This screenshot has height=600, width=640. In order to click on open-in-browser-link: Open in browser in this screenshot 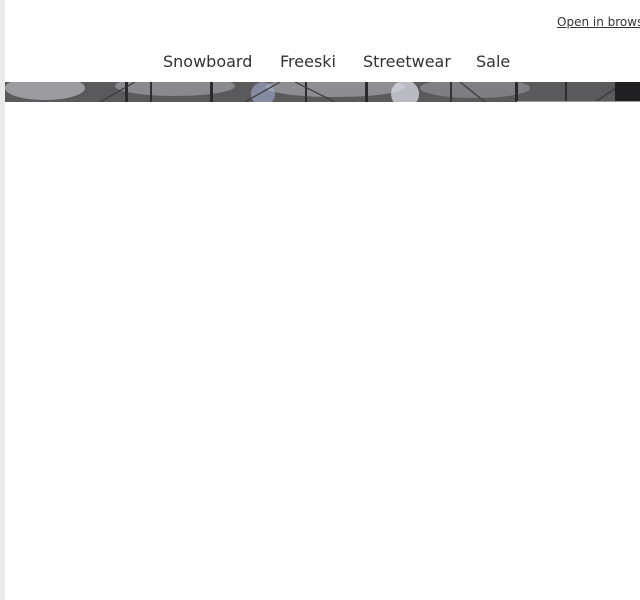, I will do `click(598, 22)`.